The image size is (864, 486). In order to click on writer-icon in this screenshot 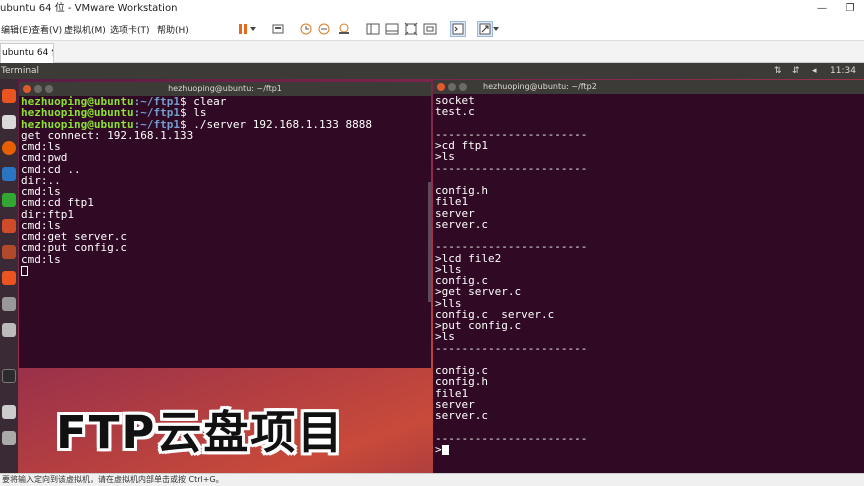, I will do `click(9, 174)`.